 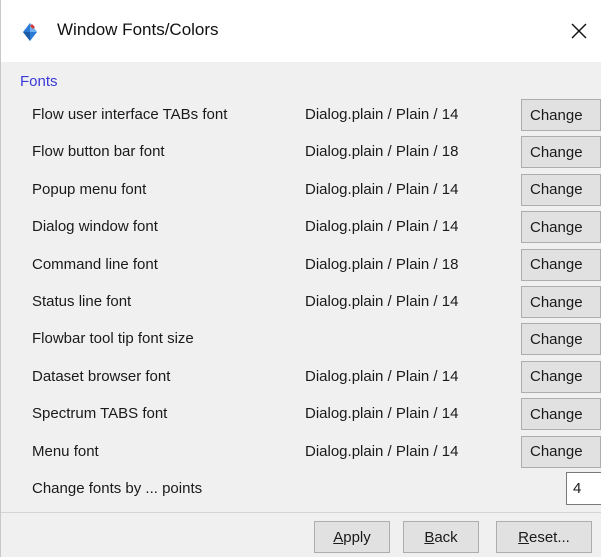 I want to click on change-button-status-line-font: Change, so click(x=561, y=302).